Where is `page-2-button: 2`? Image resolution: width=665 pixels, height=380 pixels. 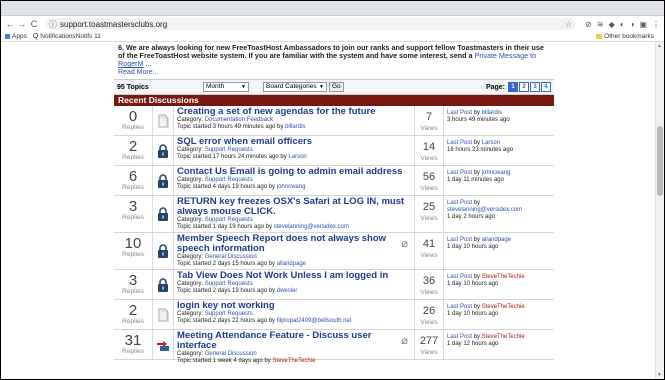 page-2-button: 2 is located at coordinates (524, 87).